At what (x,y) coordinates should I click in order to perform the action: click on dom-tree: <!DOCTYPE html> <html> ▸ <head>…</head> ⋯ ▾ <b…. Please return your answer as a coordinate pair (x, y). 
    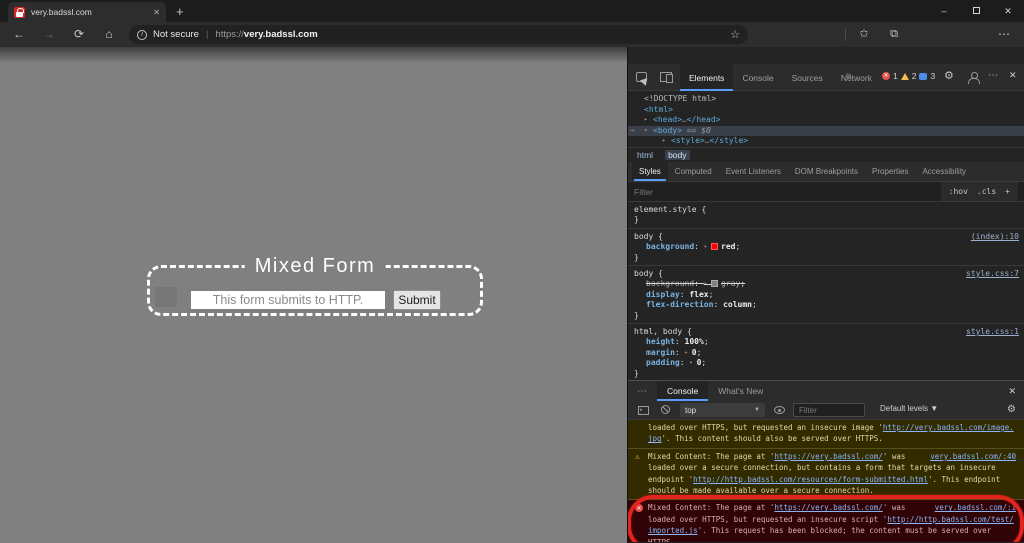
    Looking at the image, I should click on (826, 119).